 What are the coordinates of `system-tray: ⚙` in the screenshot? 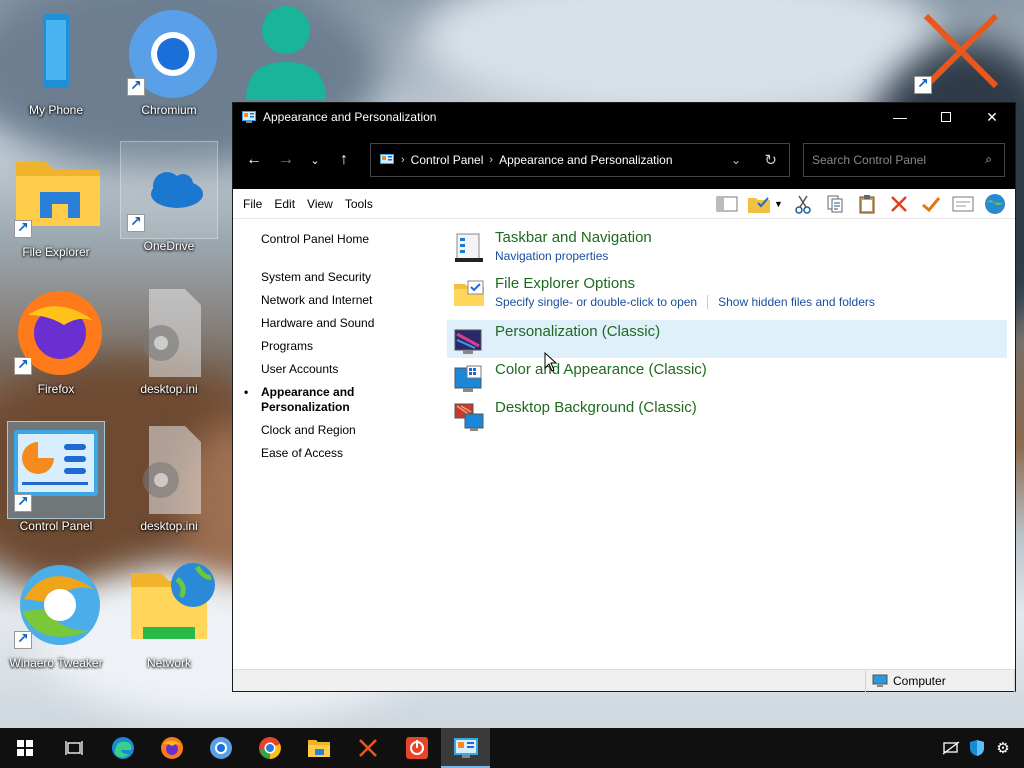 It's located at (981, 748).